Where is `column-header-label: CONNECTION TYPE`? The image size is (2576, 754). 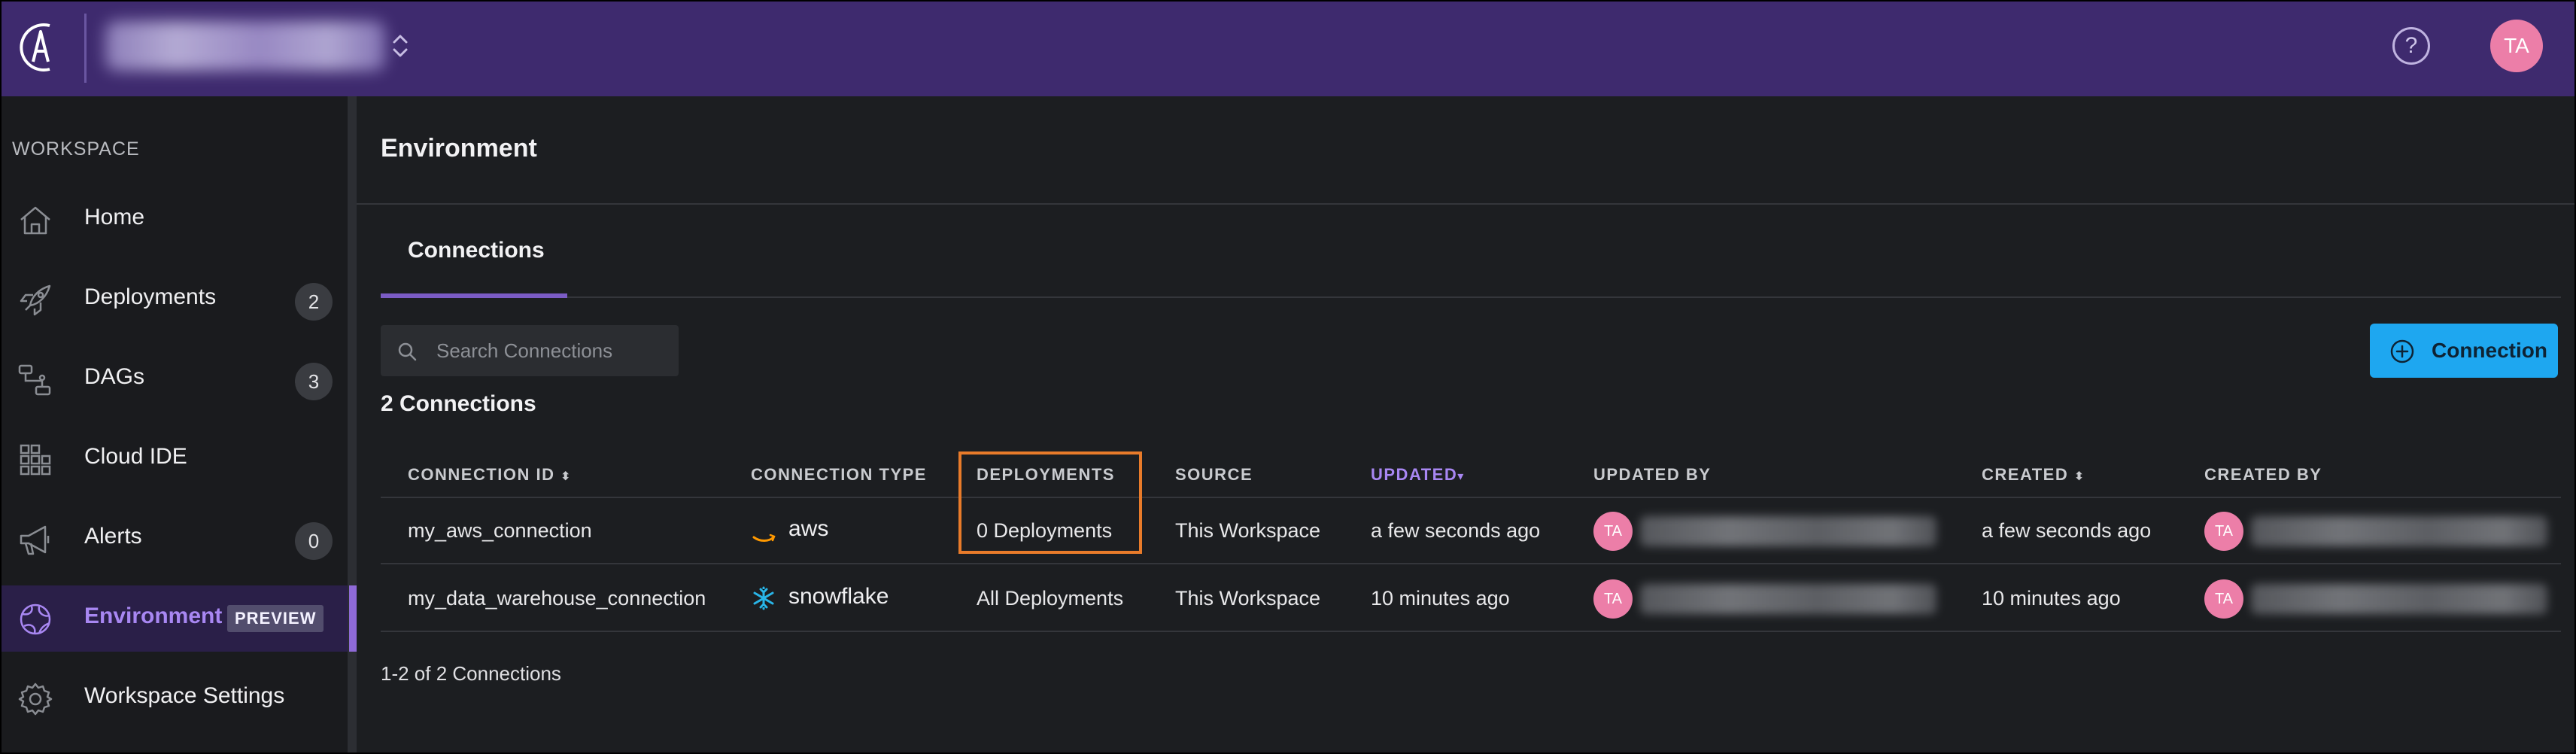
column-header-label: CONNECTION TYPE is located at coordinates (839, 474).